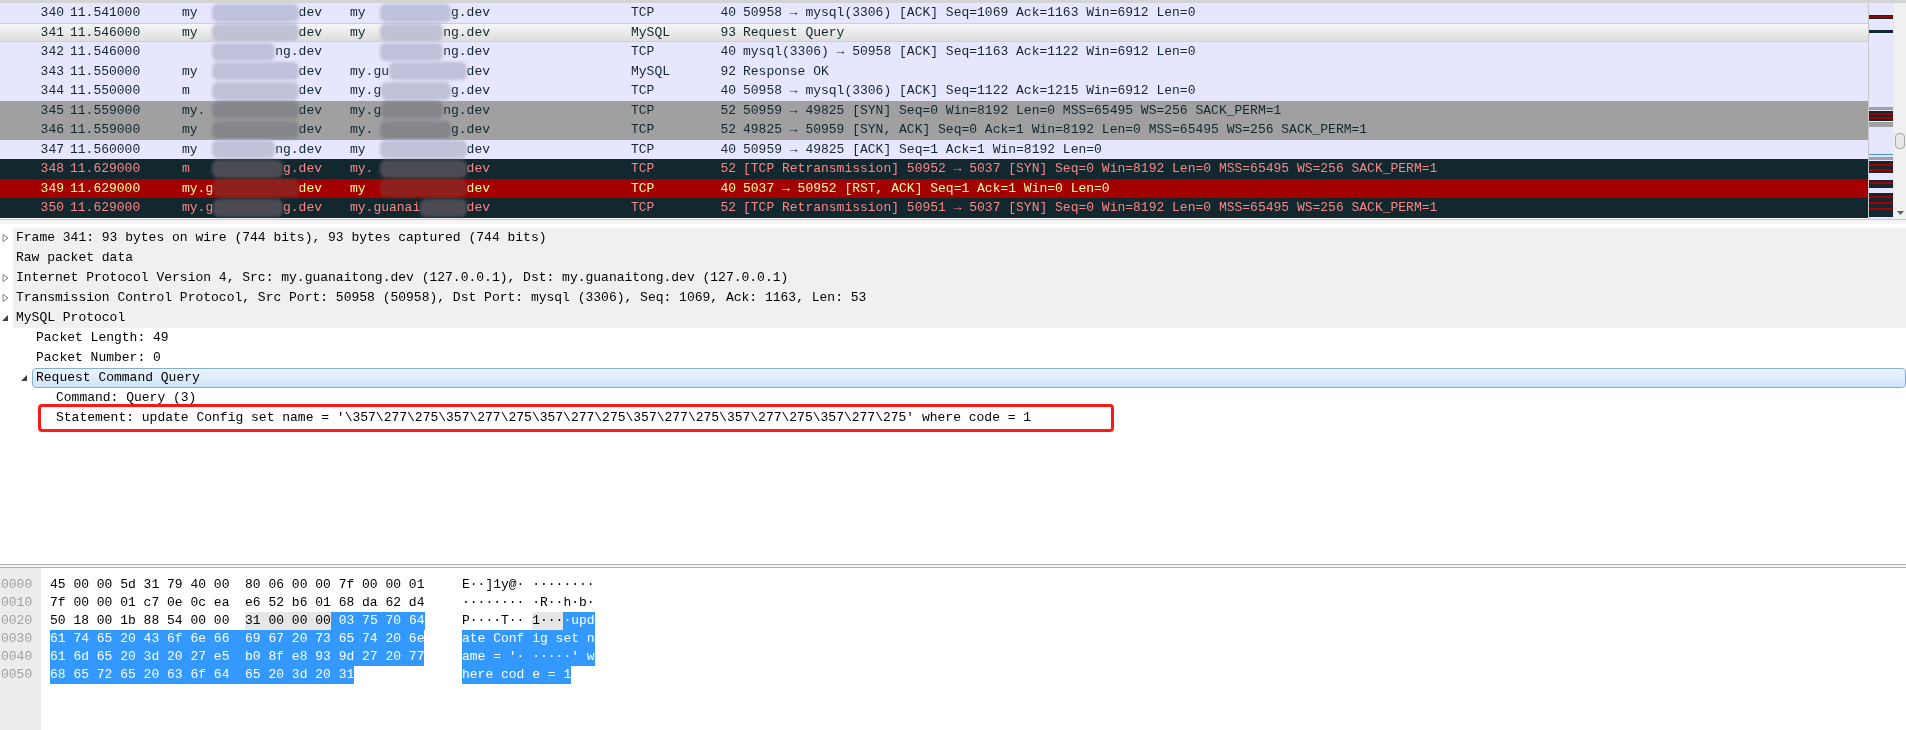  I want to click on info-text: mysql(3306) → 50958 [ACK] Seq=1163 Ack=1122 Win=6912 Len=0, so click(969, 52).